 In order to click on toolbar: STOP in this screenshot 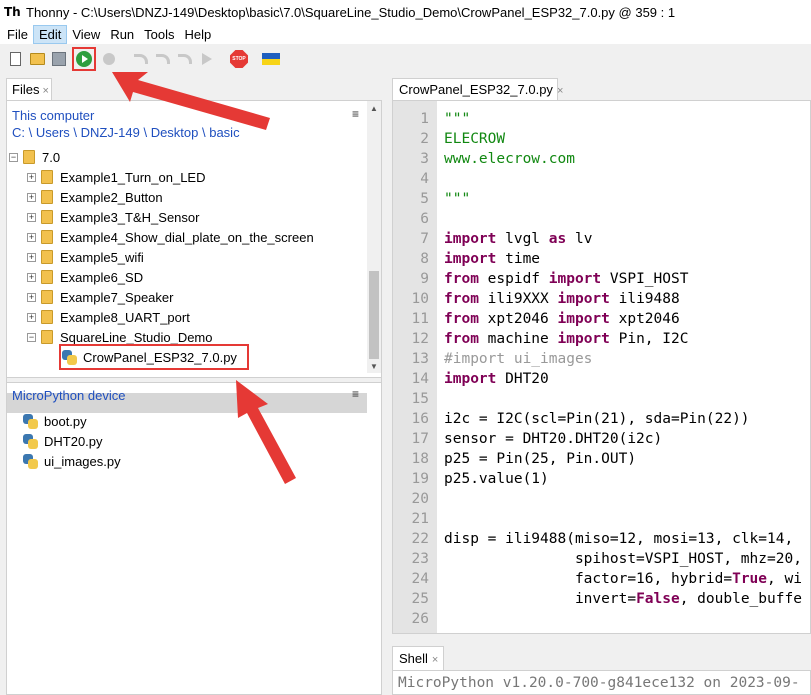, I will do `click(405, 59)`.